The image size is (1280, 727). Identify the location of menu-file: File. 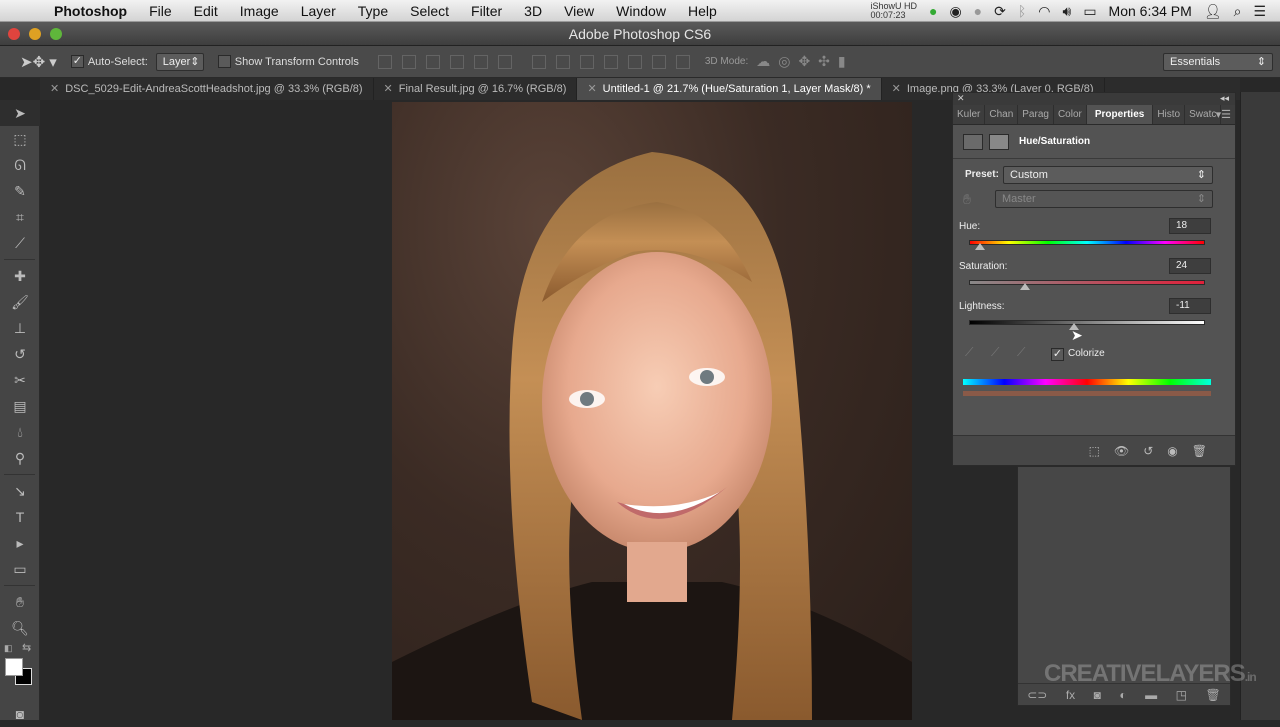
(160, 11).